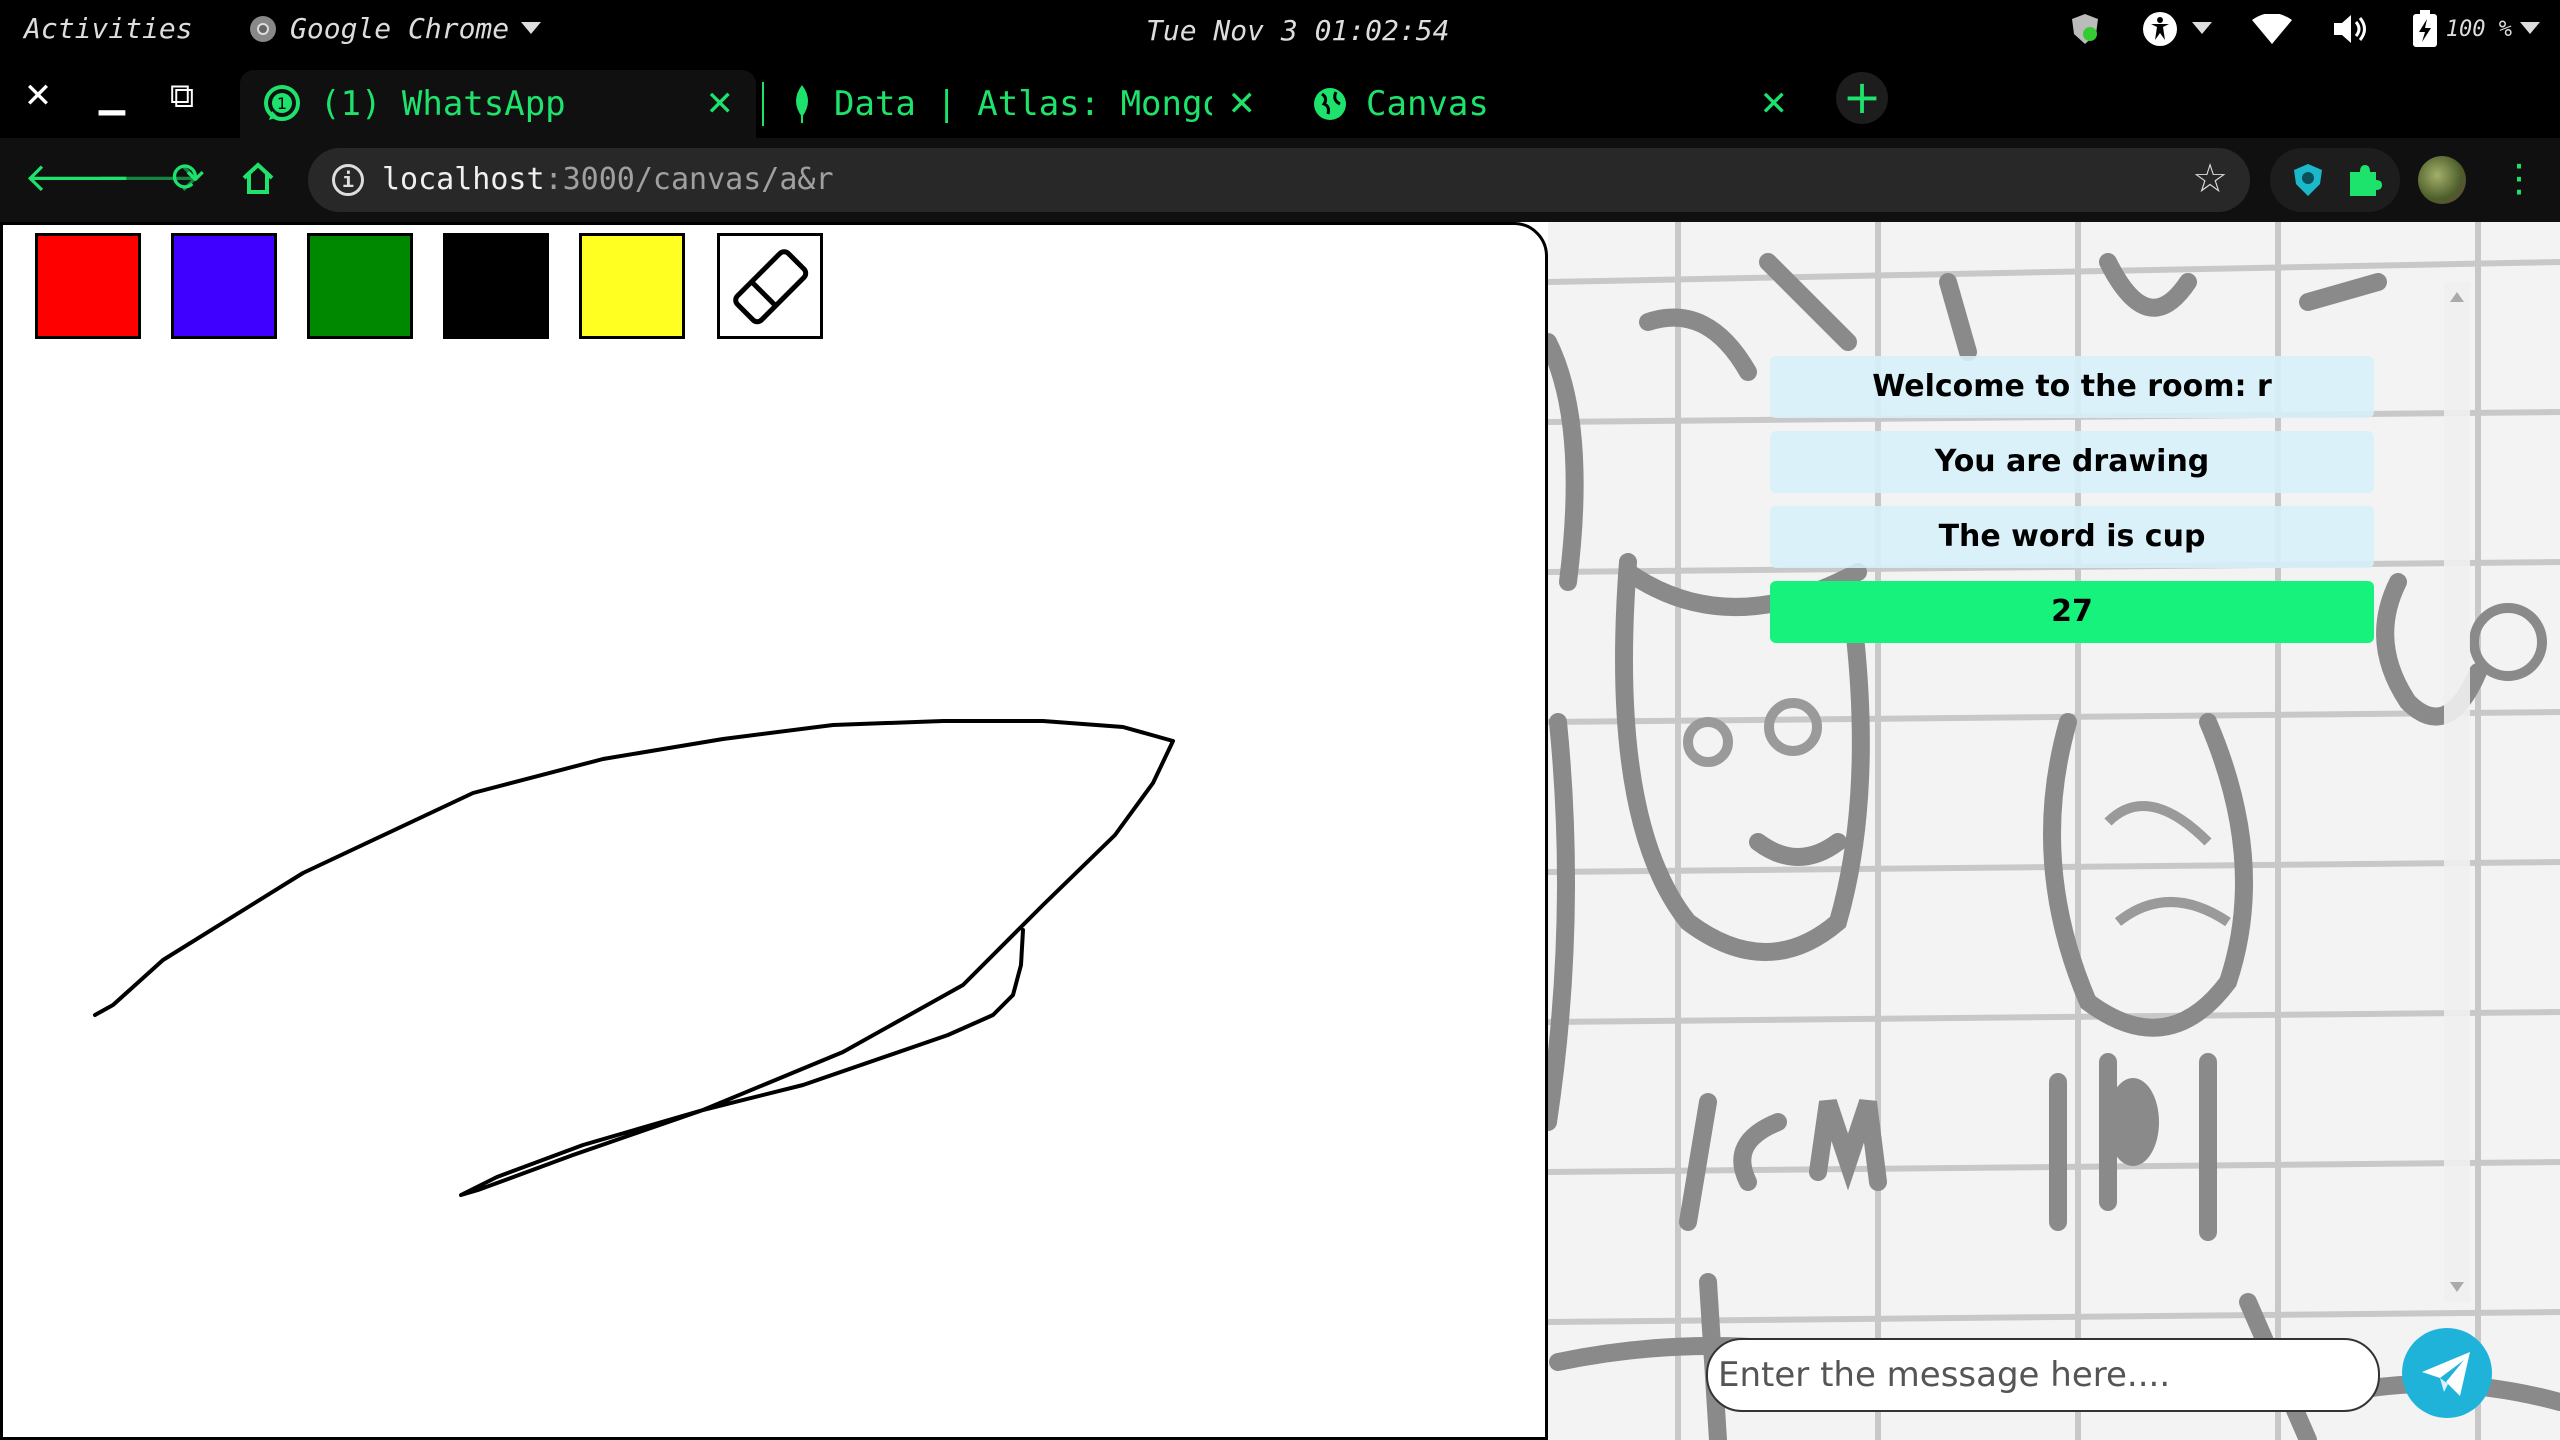 The height and width of the screenshot is (1440, 2560). What do you see at coordinates (608, 179) in the screenshot?
I see `url-text: localhost:3000/canvas/a&r` at bounding box center [608, 179].